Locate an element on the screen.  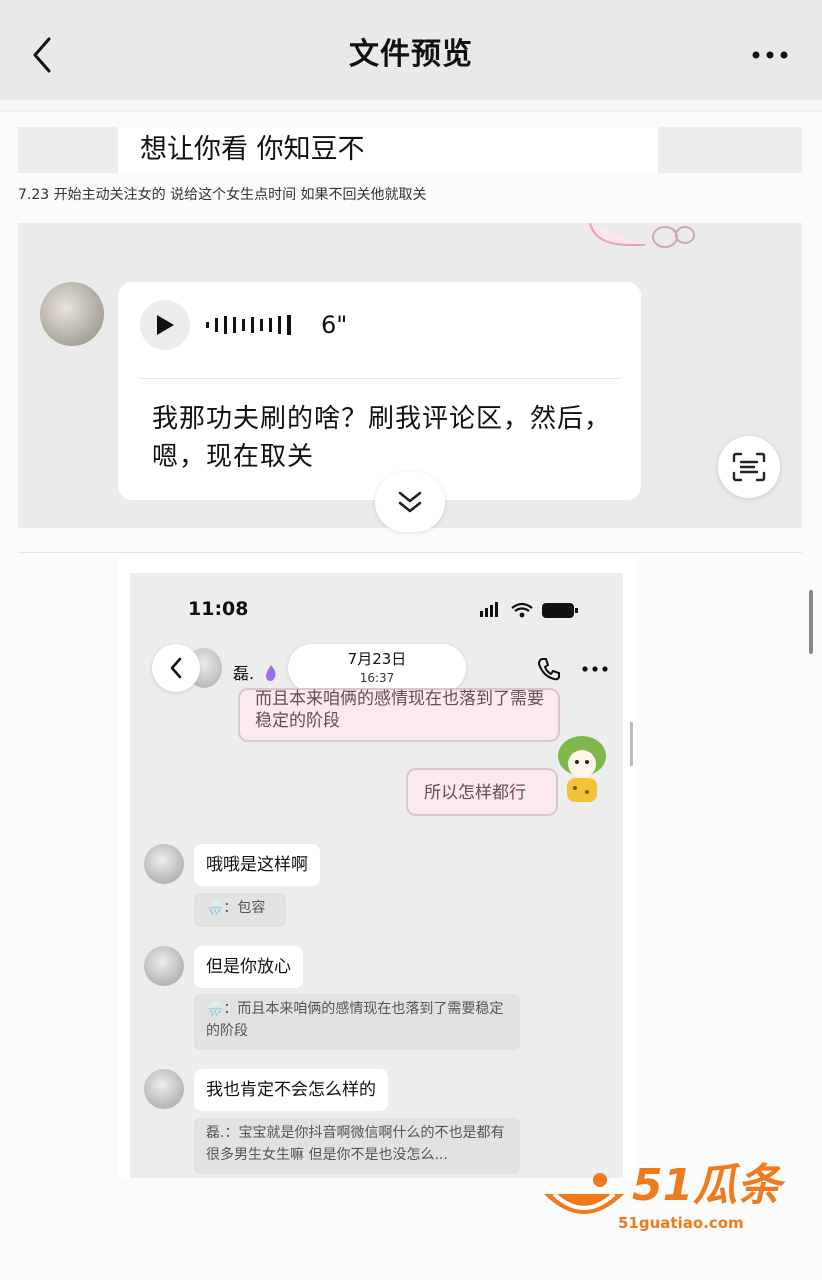
watermark-brand: 51瓜条 is located at coordinates (707, 1185).